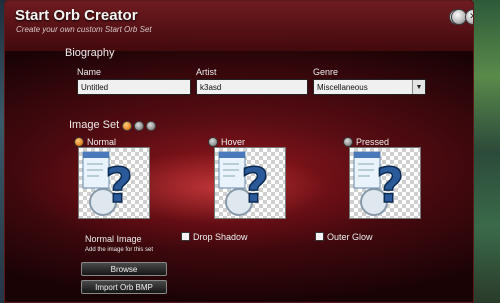 The height and width of the screenshot is (303, 500). Describe the element at coordinates (342, 87) in the screenshot. I see `genre-value: Miscellaneous` at that location.